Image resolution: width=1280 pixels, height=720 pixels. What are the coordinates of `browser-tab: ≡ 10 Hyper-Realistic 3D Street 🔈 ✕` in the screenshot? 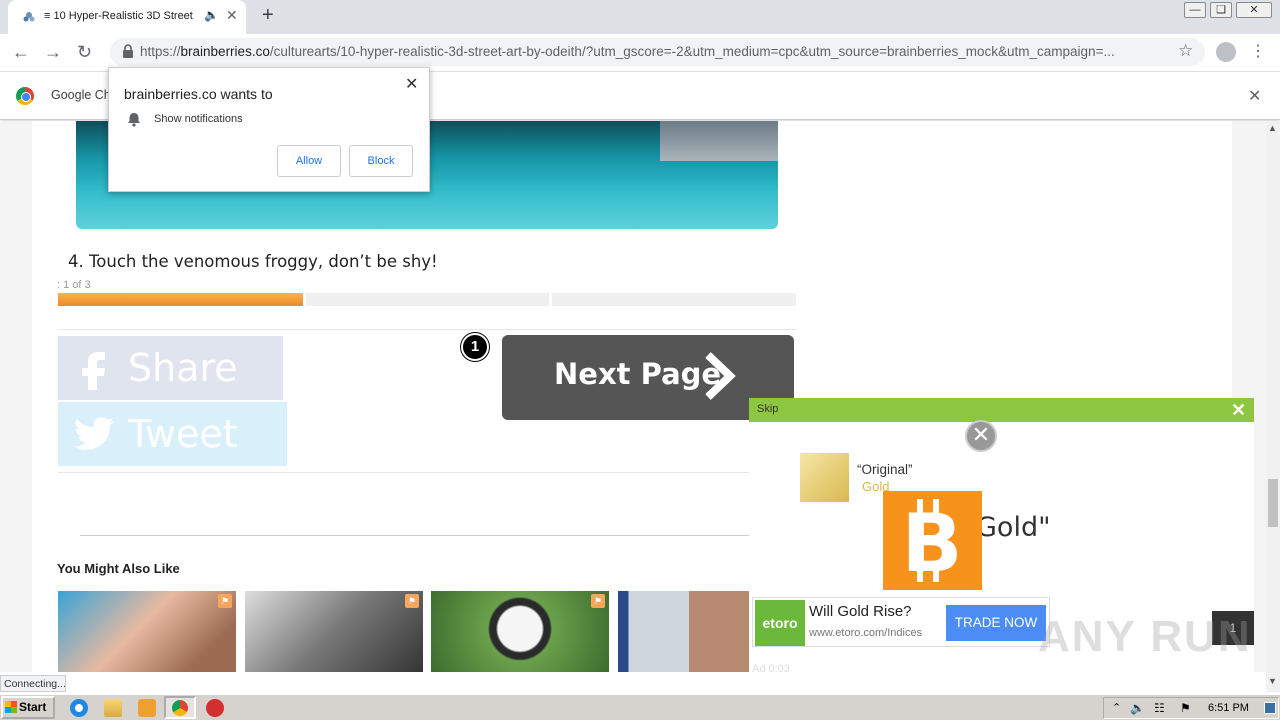 It's located at (127, 17).